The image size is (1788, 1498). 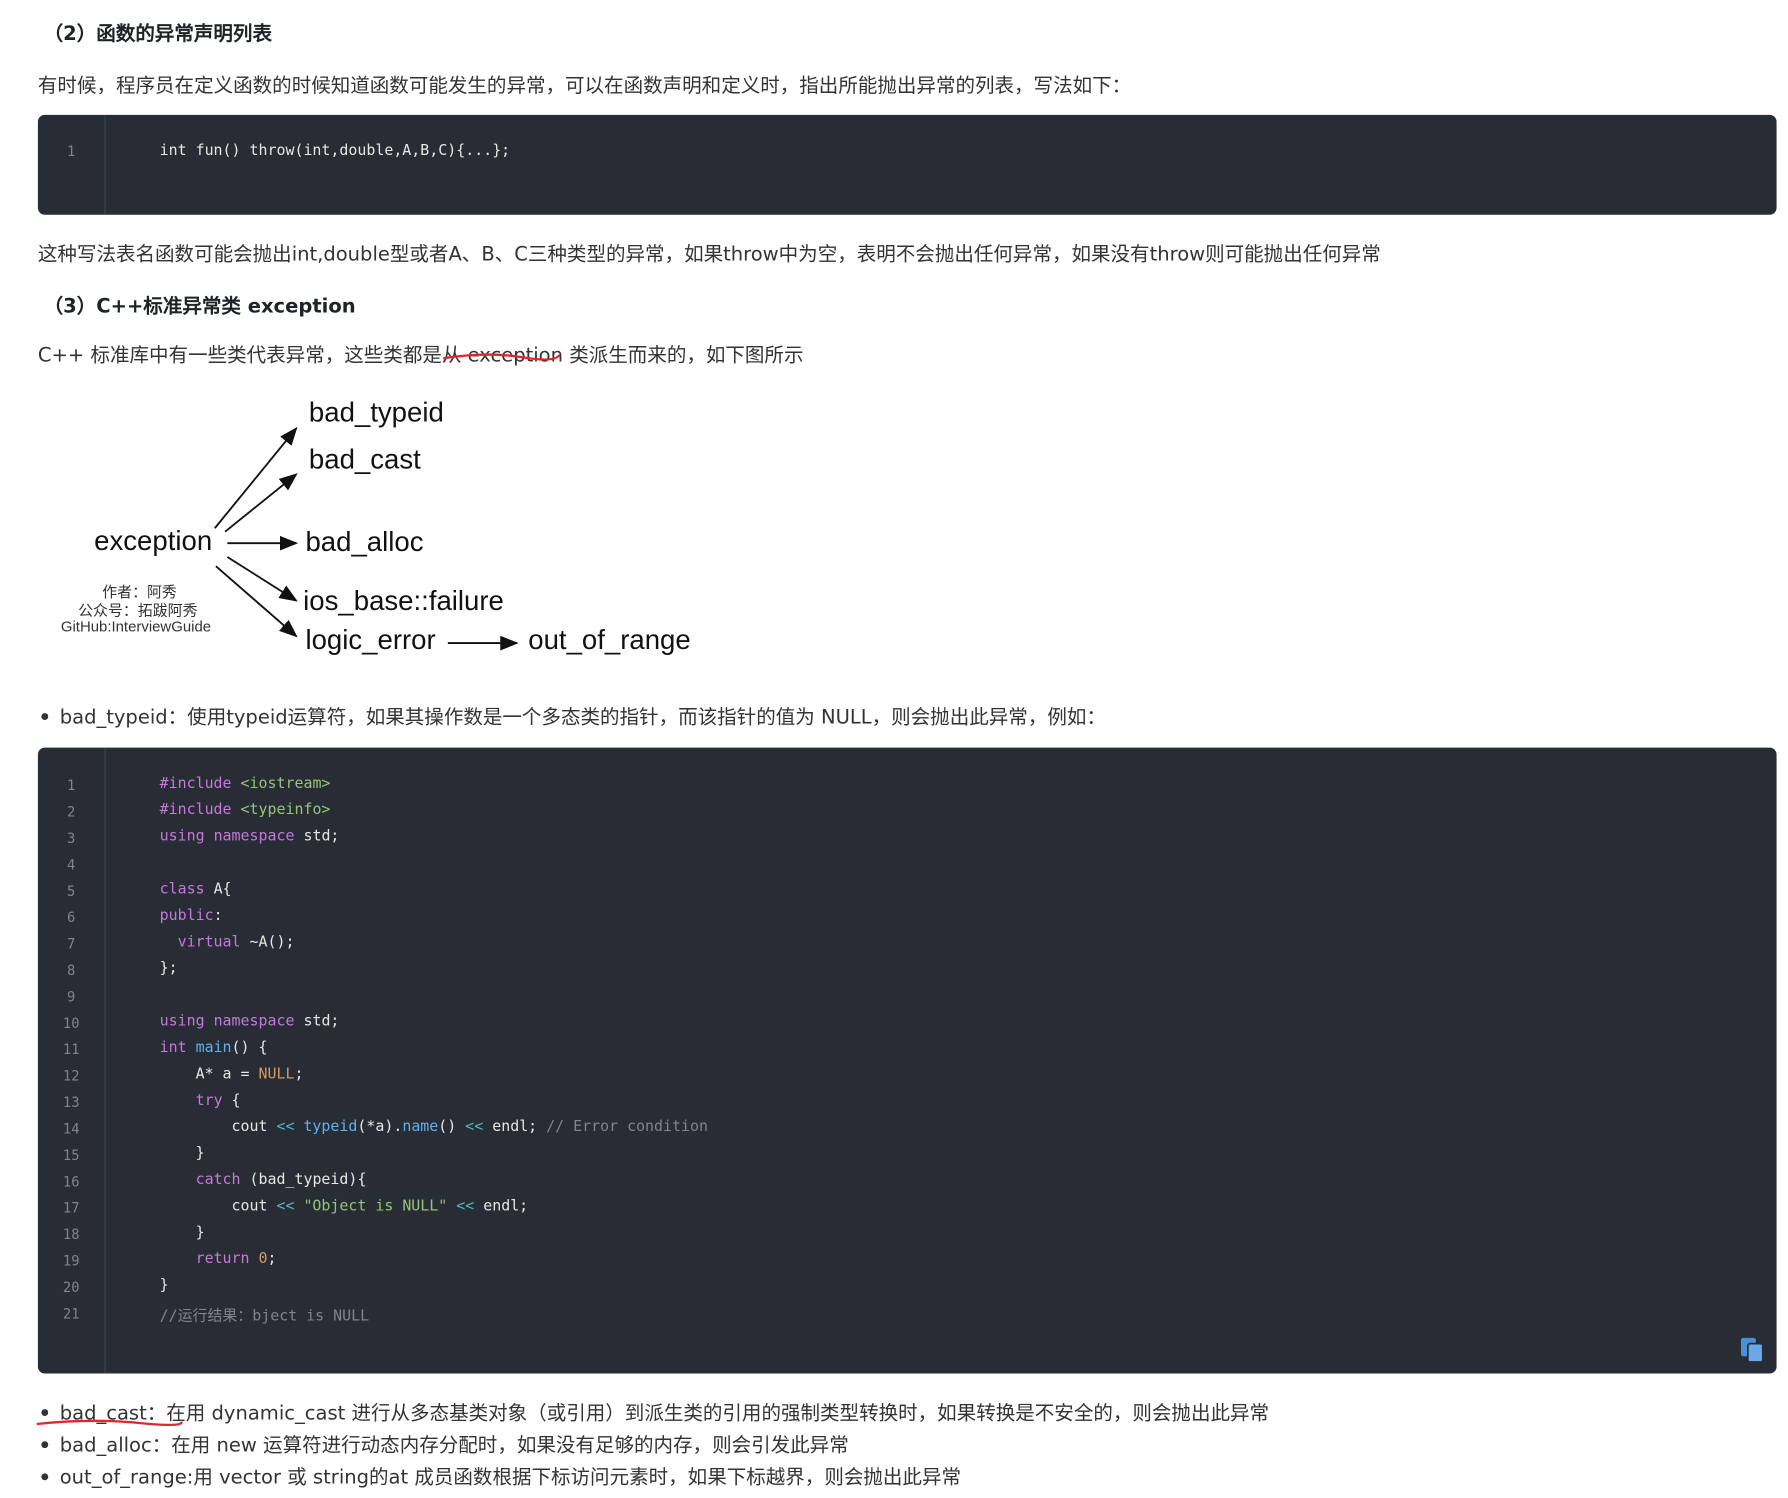 What do you see at coordinates (191, 916) in the screenshot?
I see `code-line: public:` at bounding box center [191, 916].